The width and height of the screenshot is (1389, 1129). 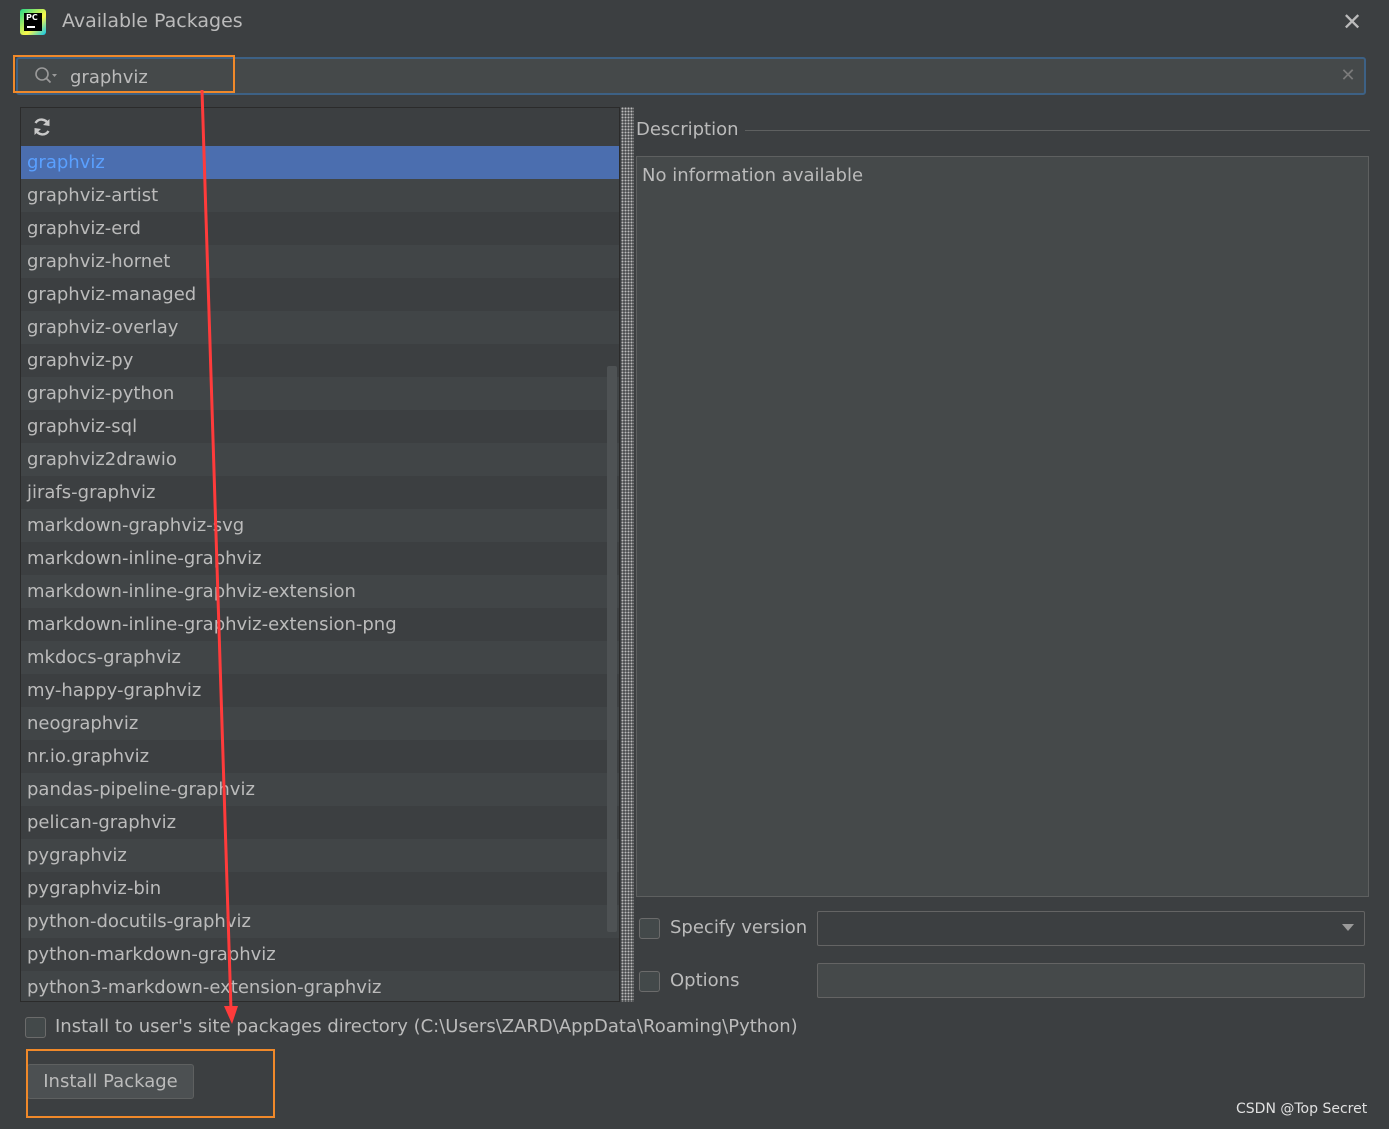 I want to click on list-item: graphviz-sql, so click(x=320, y=426).